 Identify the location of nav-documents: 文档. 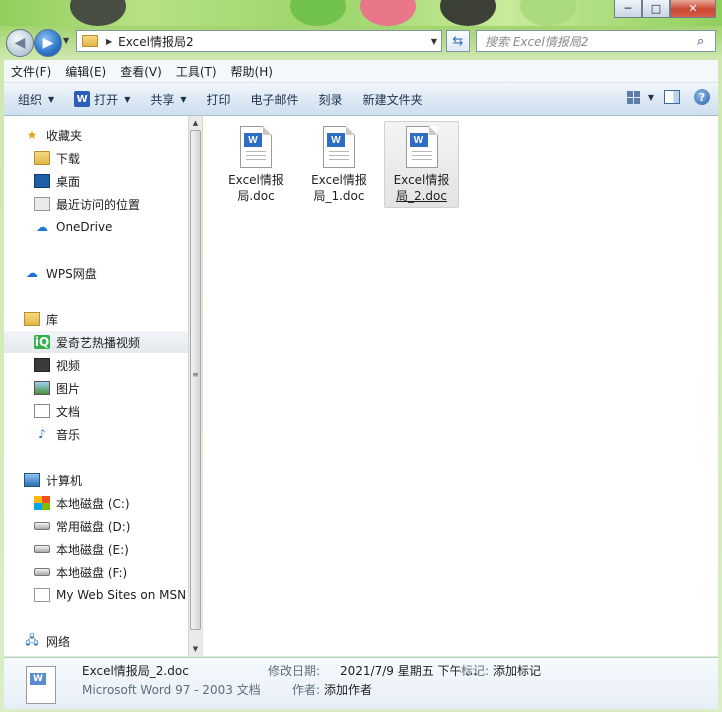
(96, 411).